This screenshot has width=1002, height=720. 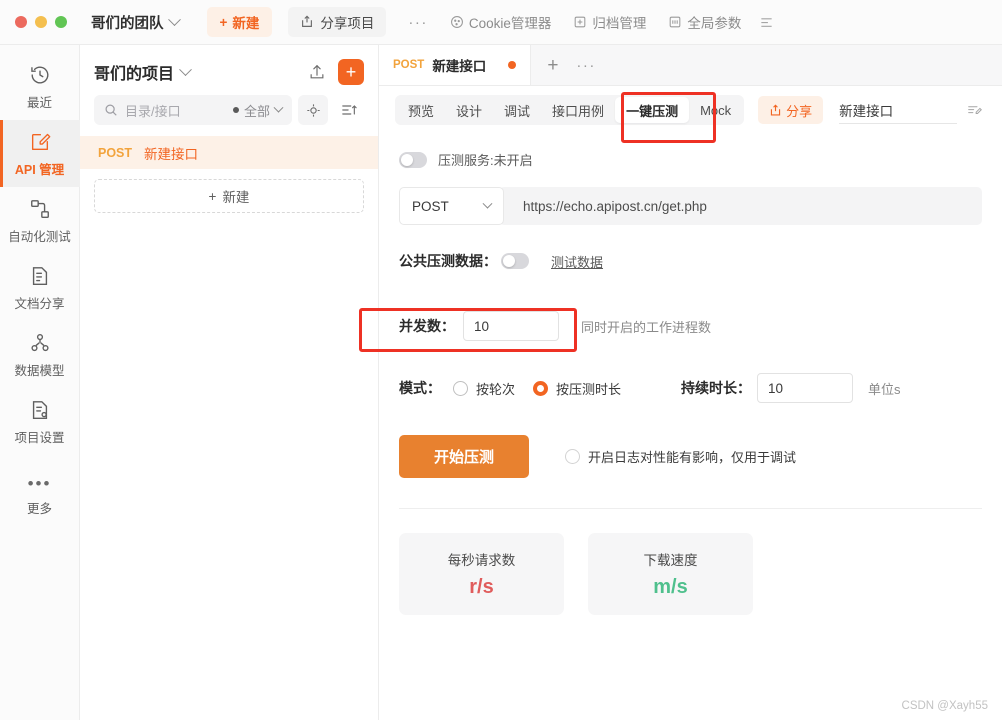 I want to click on left-nav-rail: 最近 API 管理 自动化测试 文档分享 数据模型 项目设置 ••• 更多, so click(x=40, y=382).